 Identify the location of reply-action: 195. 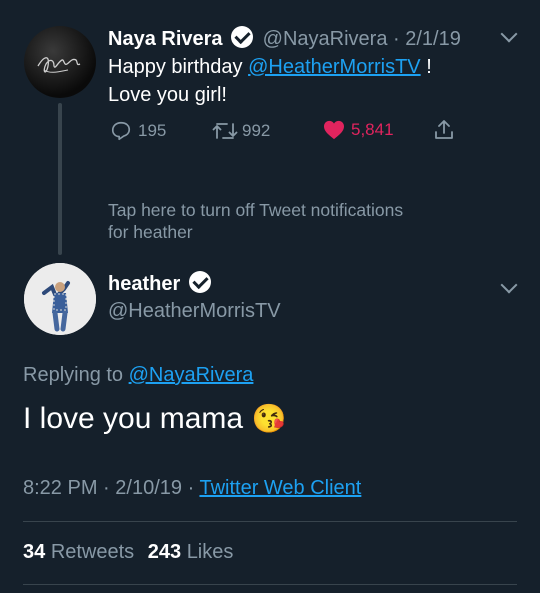
(138, 131).